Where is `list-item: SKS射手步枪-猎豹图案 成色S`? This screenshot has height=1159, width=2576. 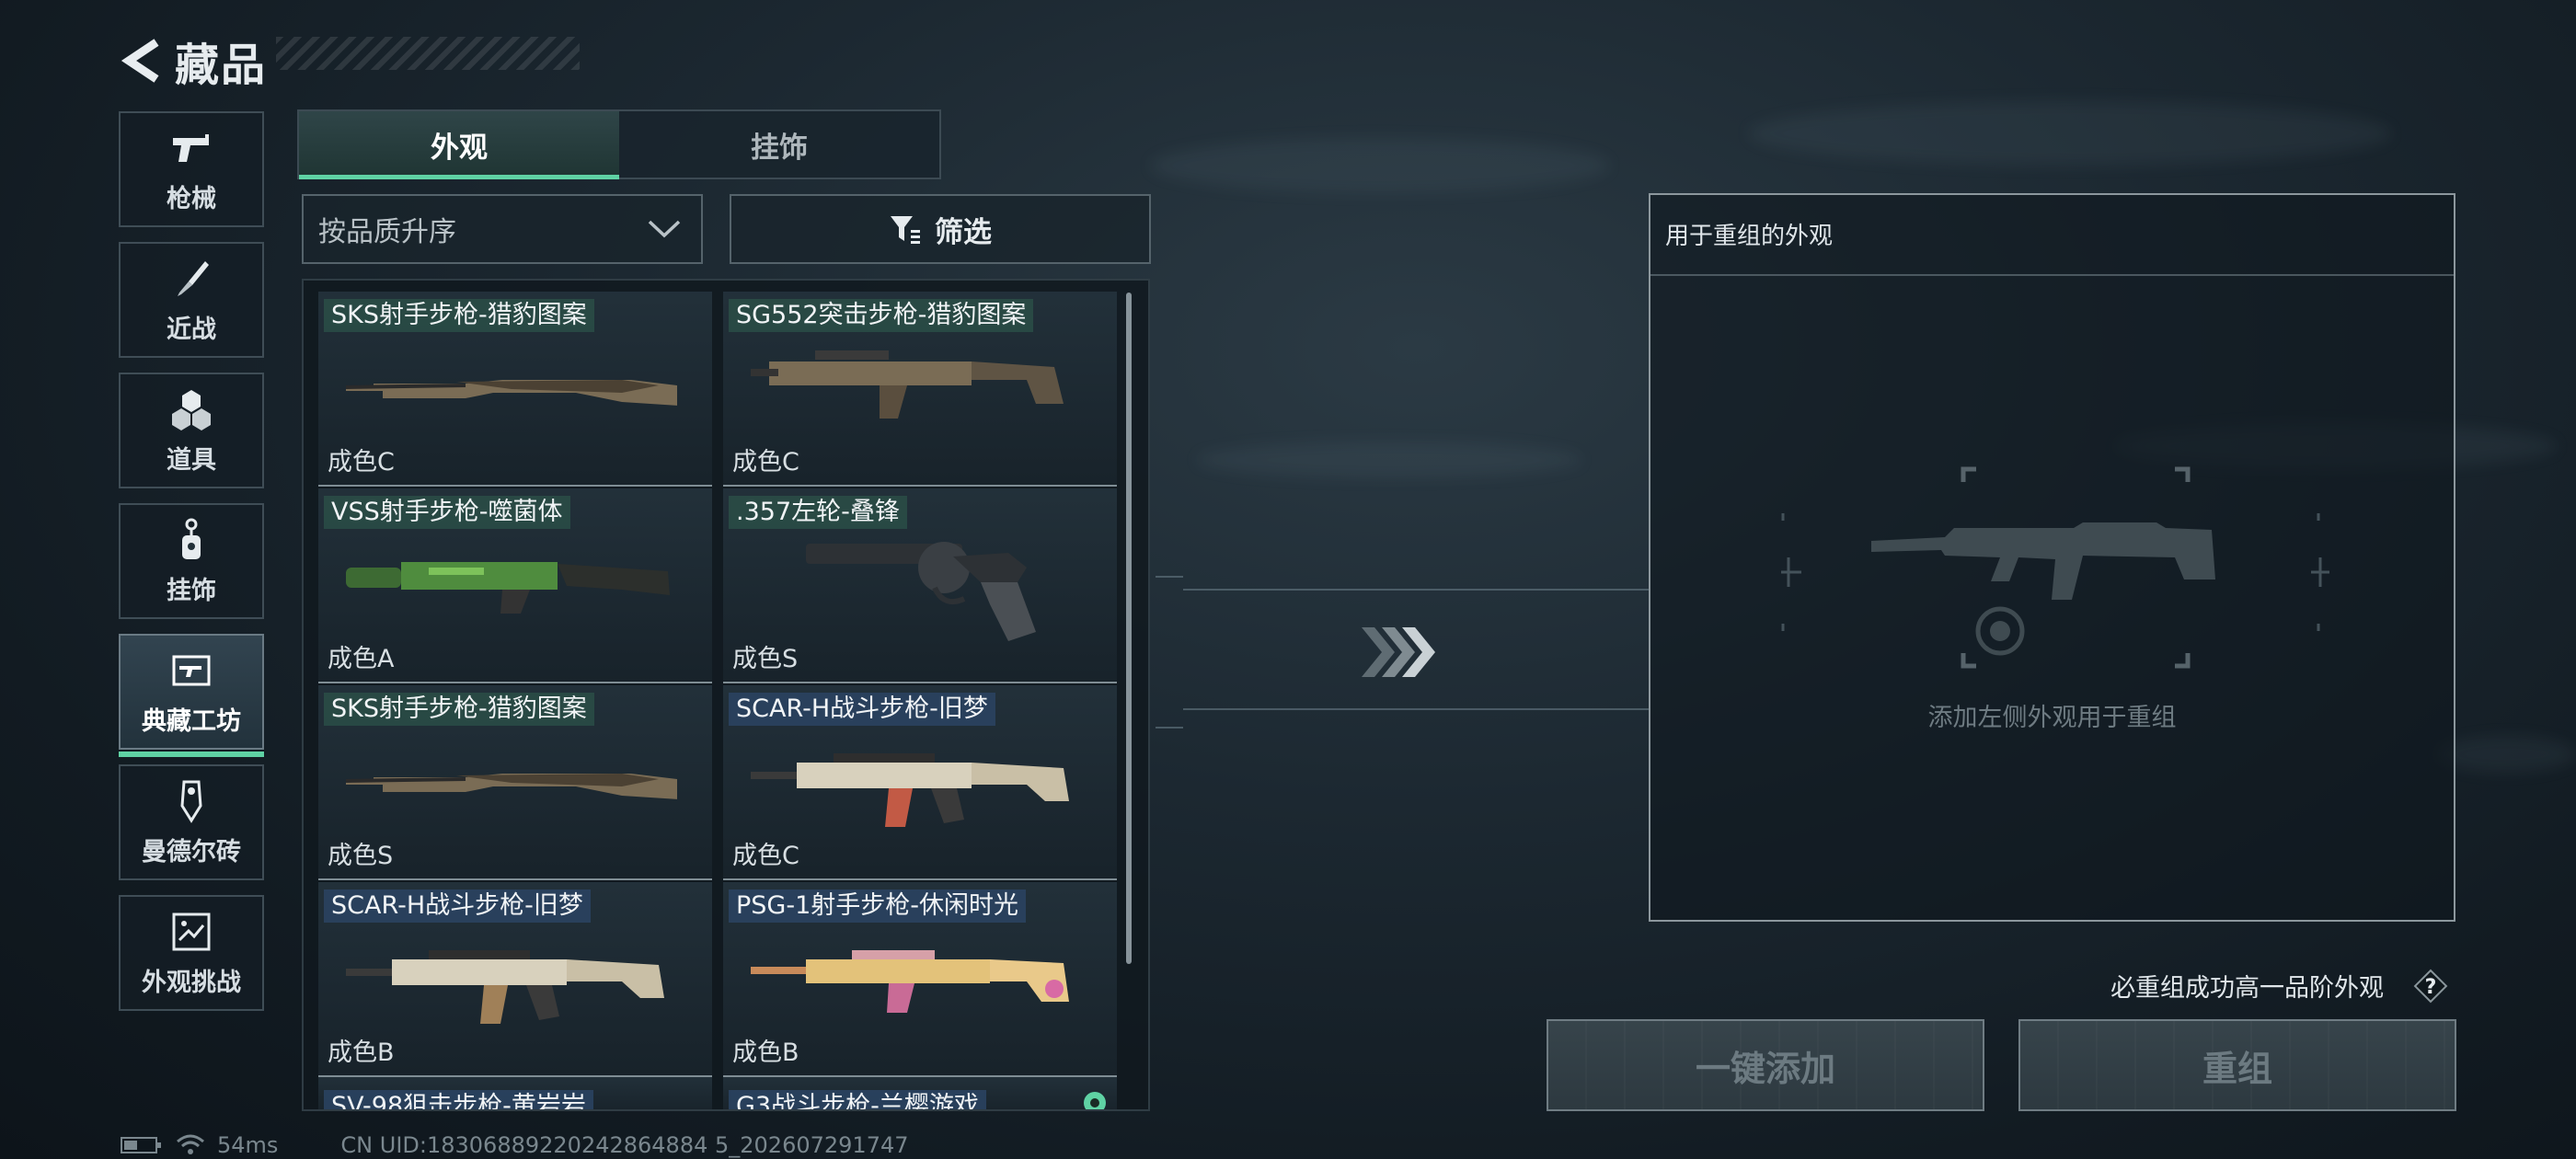 list-item: SKS射手步枪-猎豹图案 成色S is located at coordinates (515, 782).